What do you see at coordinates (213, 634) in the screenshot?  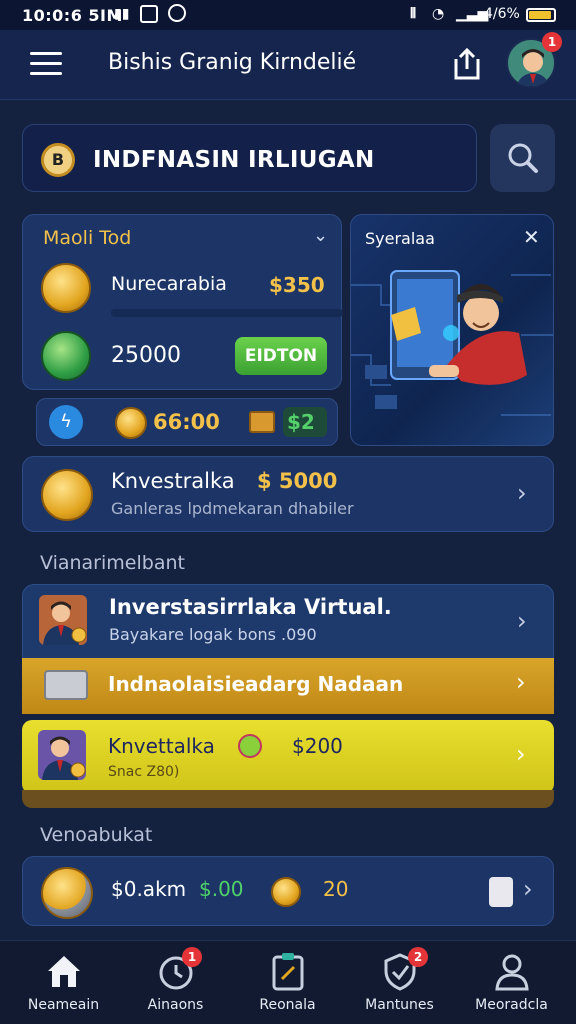 I see `list-item-subtitle: Bayakare logak bons .090` at bounding box center [213, 634].